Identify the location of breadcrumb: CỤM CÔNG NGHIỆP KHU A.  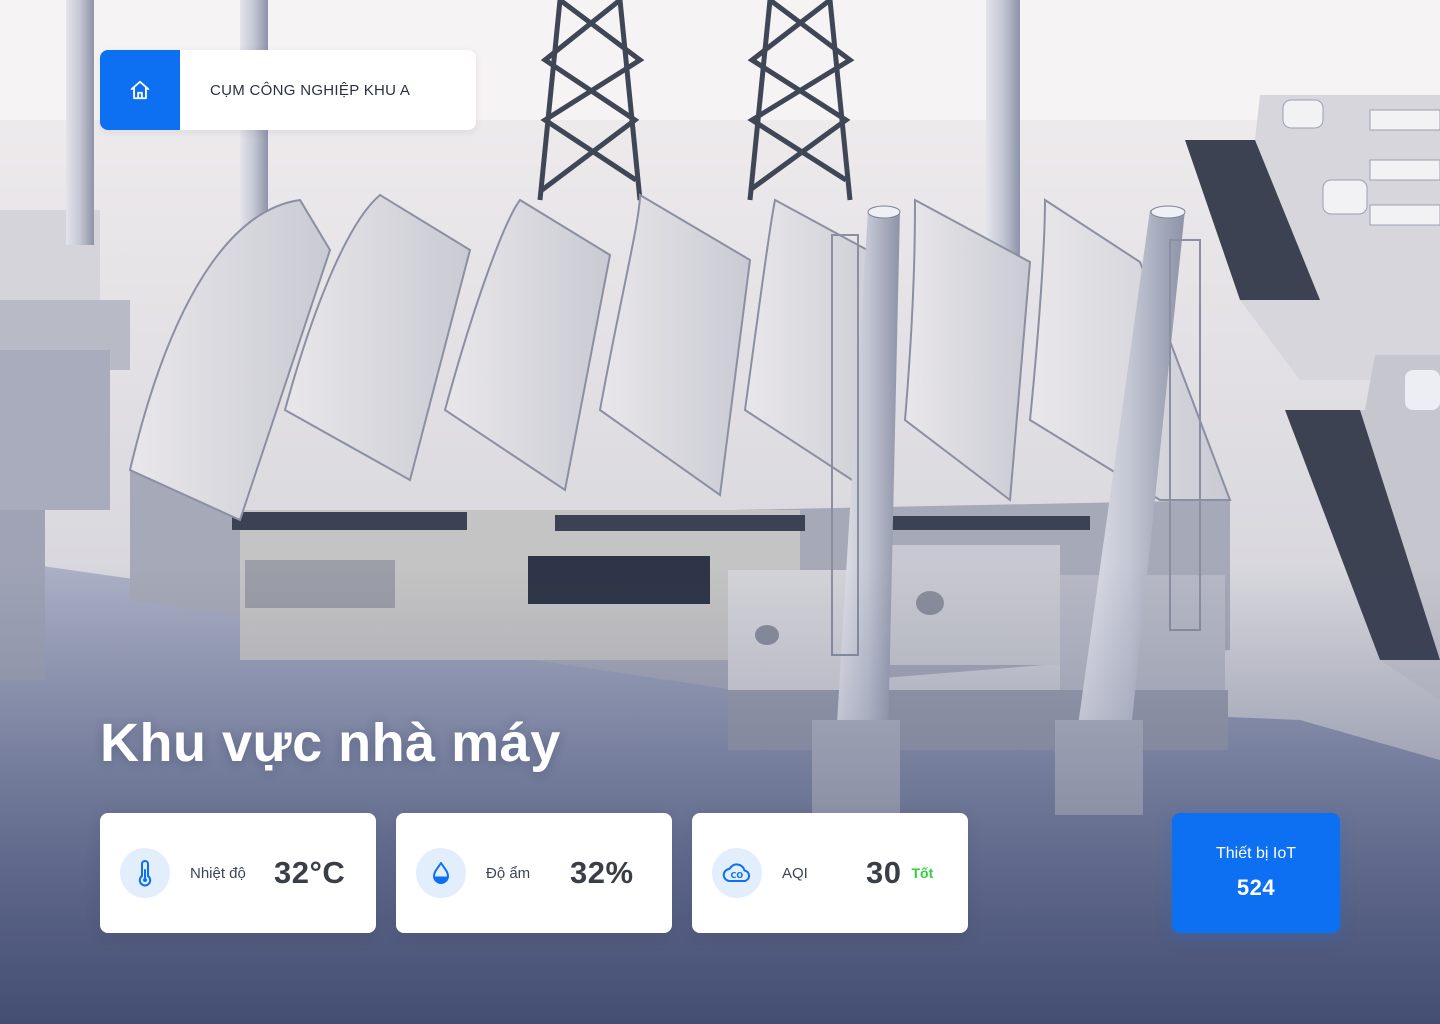
(288, 90).